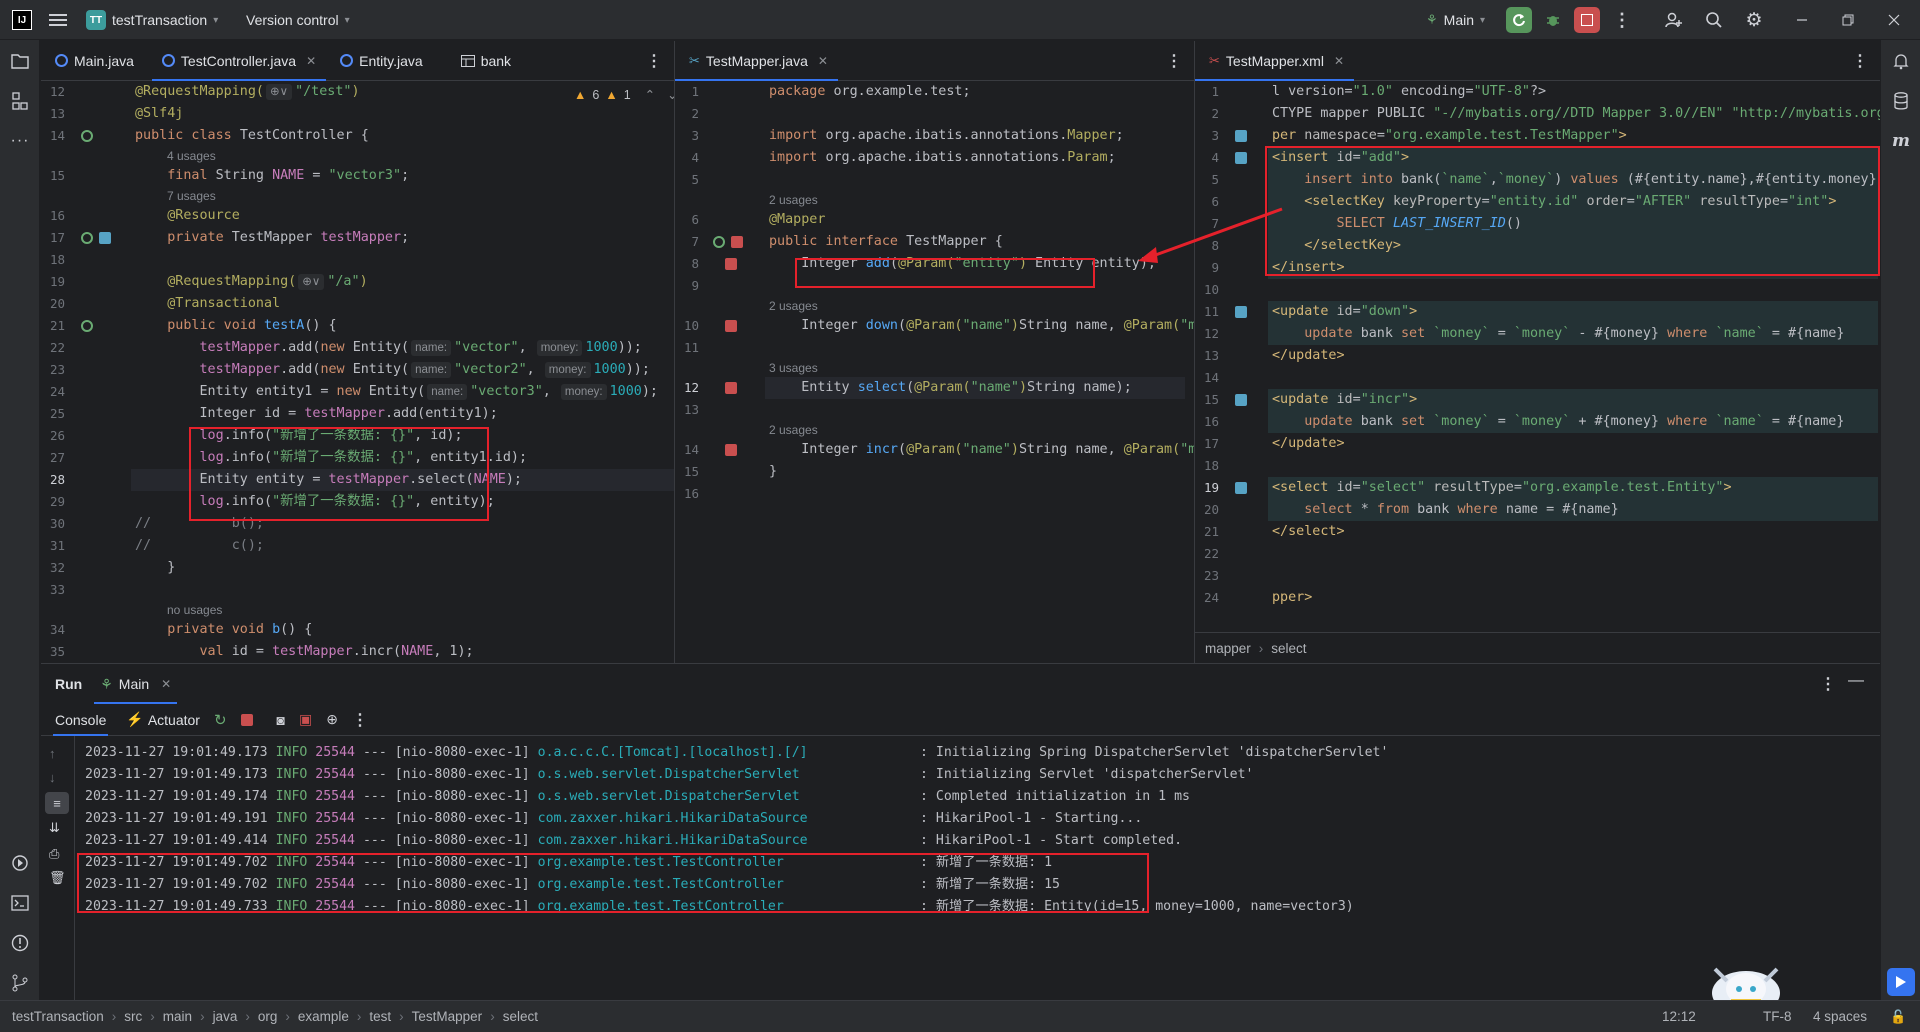 This screenshot has height=1032, width=1920. I want to click on code-line: private void b() {, so click(223, 630).